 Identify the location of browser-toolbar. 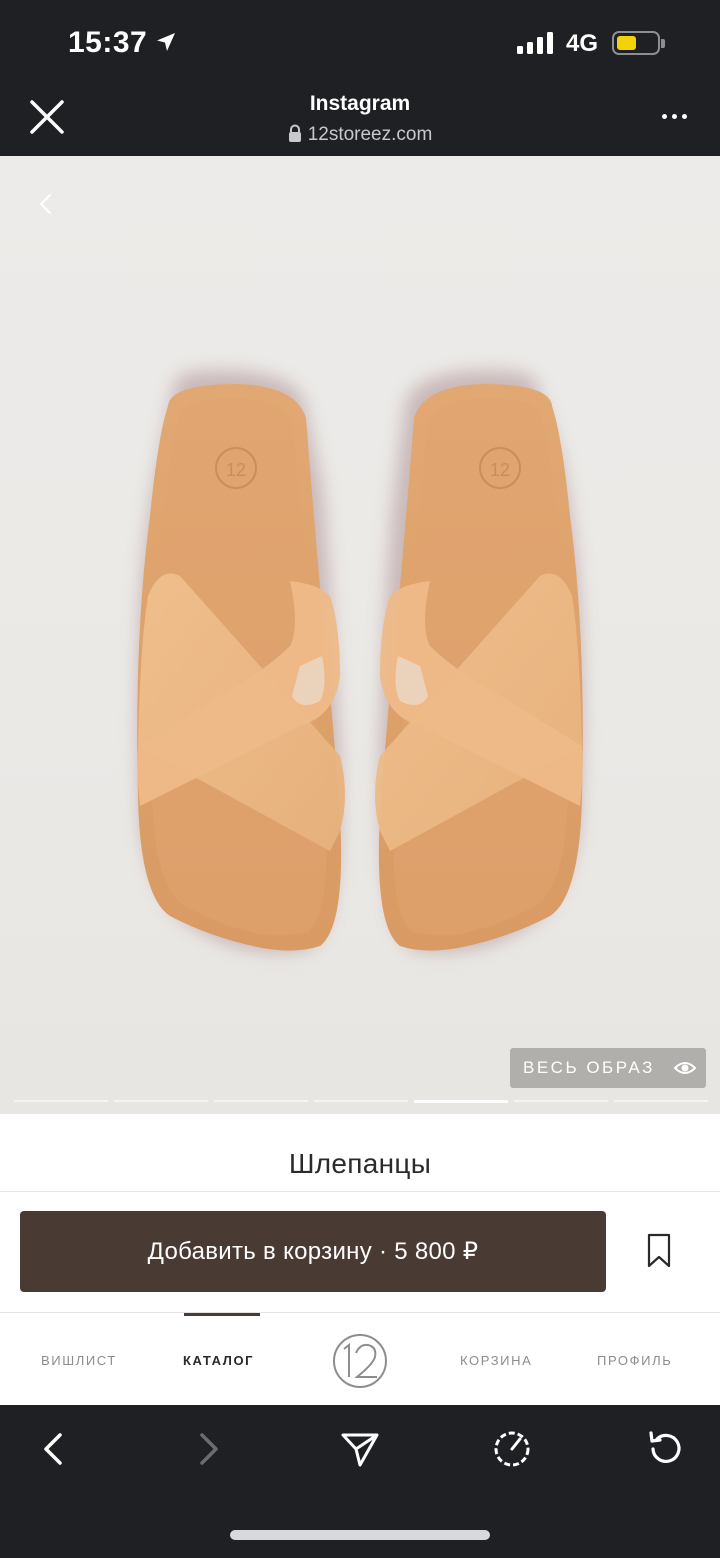
(360, 1481).